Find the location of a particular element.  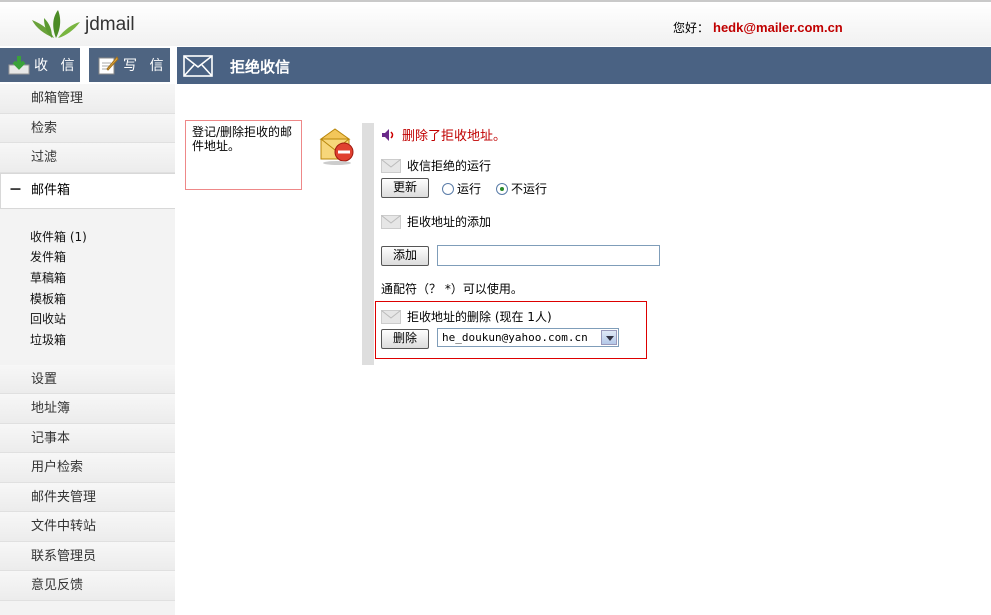

radio-run-label: 运行 is located at coordinates (469, 189).